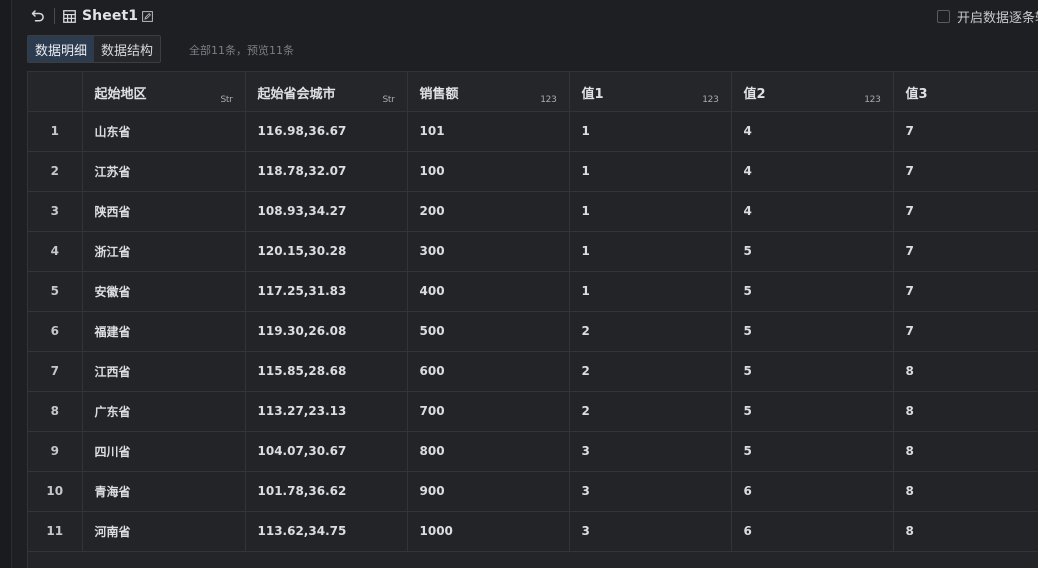 This screenshot has height=568, width=1038. Describe the element at coordinates (326, 491) in the screenshot. I see `table-cell: 101.78,36.62` at that location.